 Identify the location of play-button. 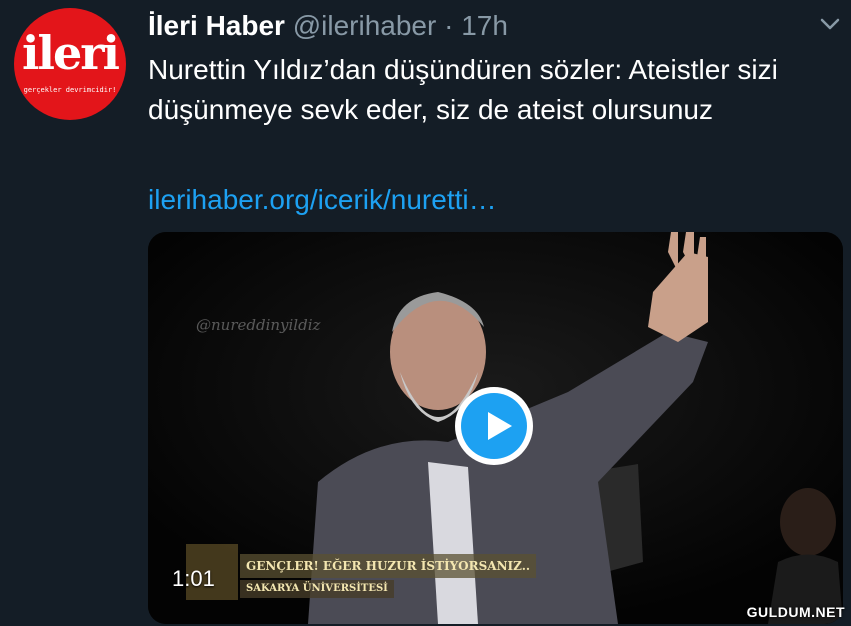
(494, 426).